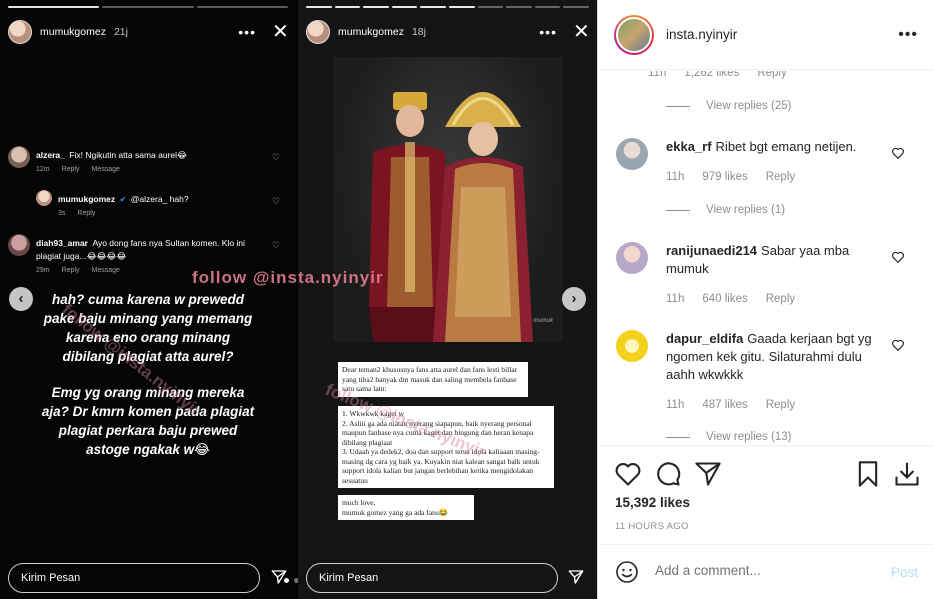  I want to click on comment-meta: 11h 640 likes Reply, so click(739, 299).